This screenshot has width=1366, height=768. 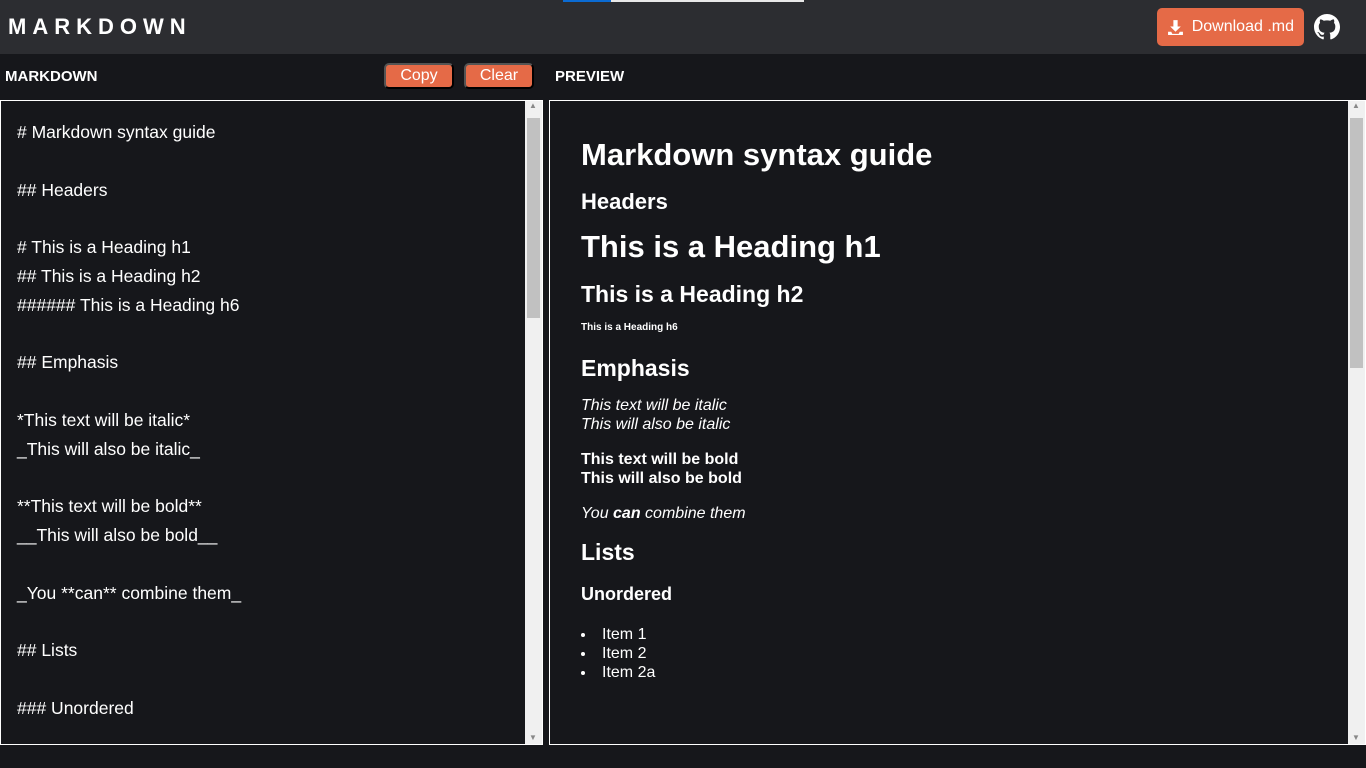 I want to click on preview-scrollbar: ▲ ▼, so click(x=1356, y=422).